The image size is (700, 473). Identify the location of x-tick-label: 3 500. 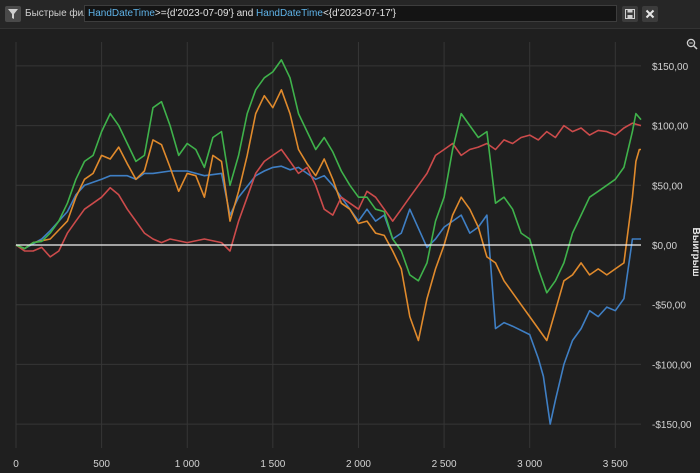
(615, 464).